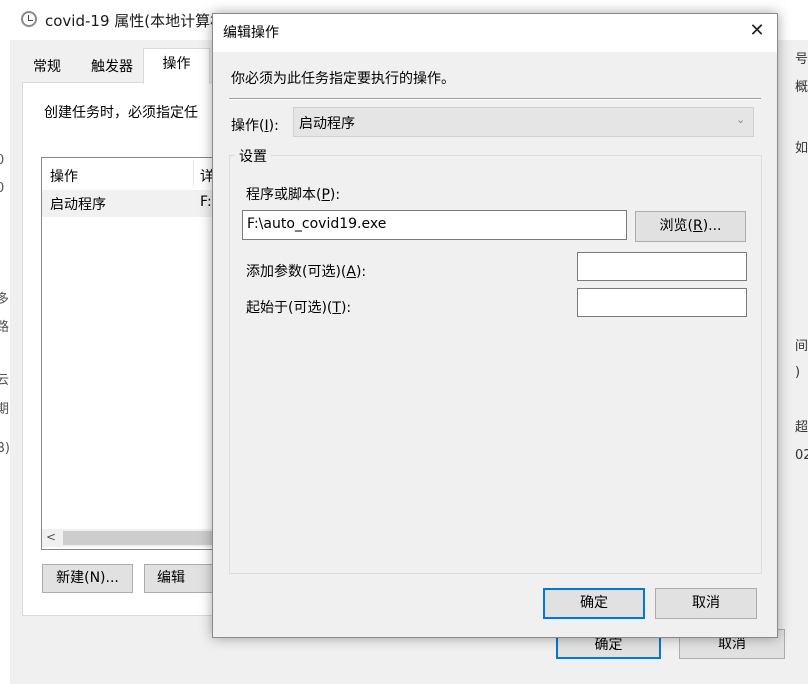  I want to click on fragment-text: 云, so click(5, 380).